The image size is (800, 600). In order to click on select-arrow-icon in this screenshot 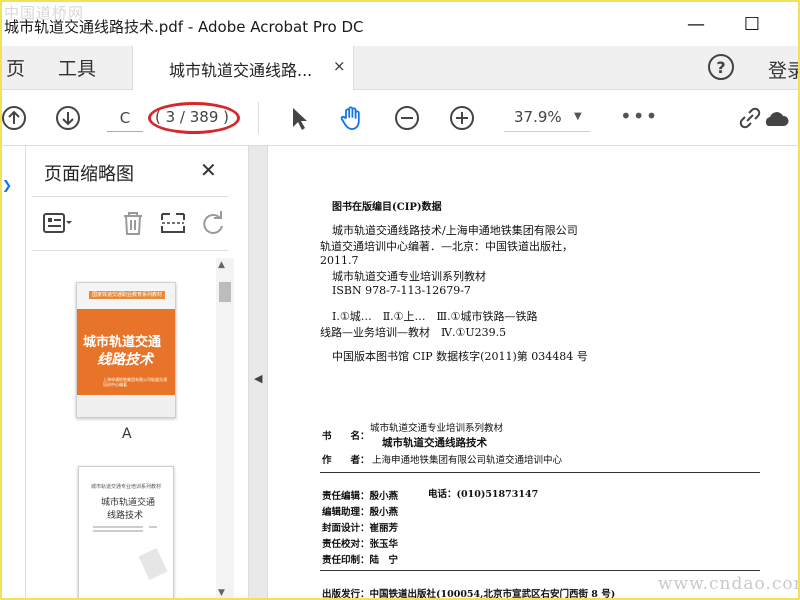, I will do `click(299, 118)`.